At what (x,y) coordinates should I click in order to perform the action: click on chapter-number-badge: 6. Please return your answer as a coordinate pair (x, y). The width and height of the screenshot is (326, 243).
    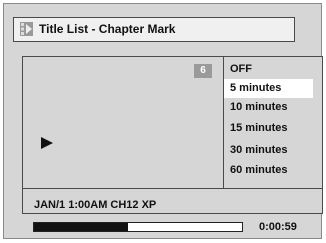
    Looking at the image, I should click on (203, 71).